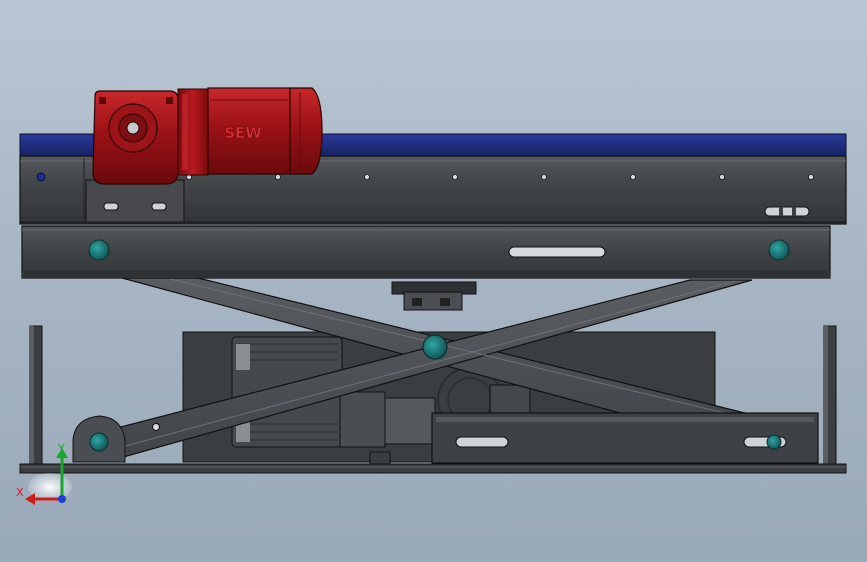 The height and width of the screenshot is (562, 867). I want to click on motor-brand-label: SEW, so click(243, 133).